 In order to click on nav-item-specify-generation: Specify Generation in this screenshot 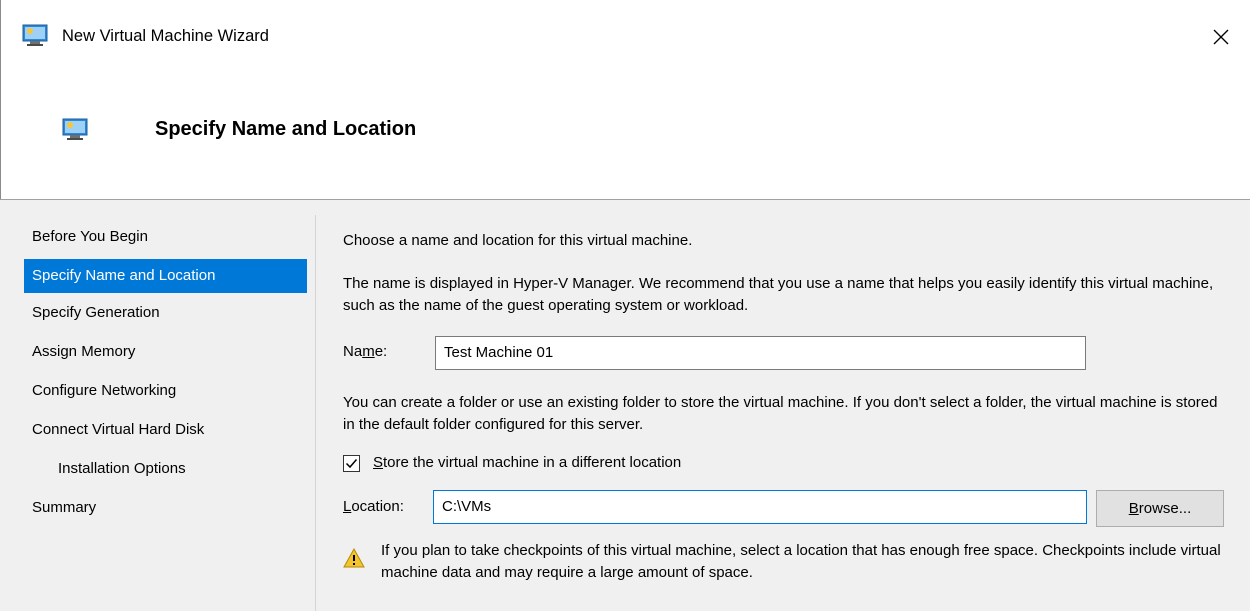, I will do `click(165, 315)`.